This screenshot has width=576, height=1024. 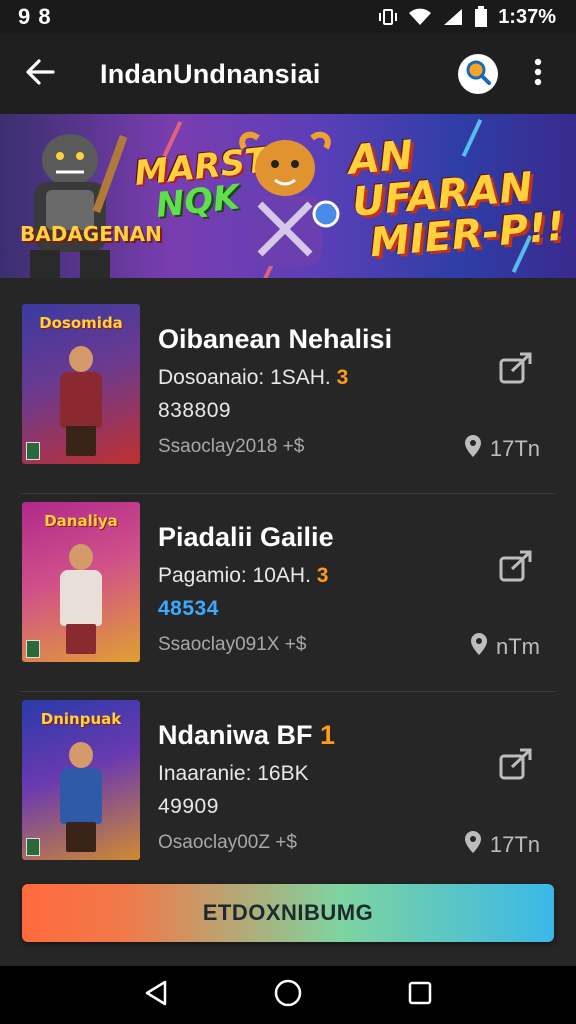 I want to click on nav-back-button, so click(x=156, y=995).